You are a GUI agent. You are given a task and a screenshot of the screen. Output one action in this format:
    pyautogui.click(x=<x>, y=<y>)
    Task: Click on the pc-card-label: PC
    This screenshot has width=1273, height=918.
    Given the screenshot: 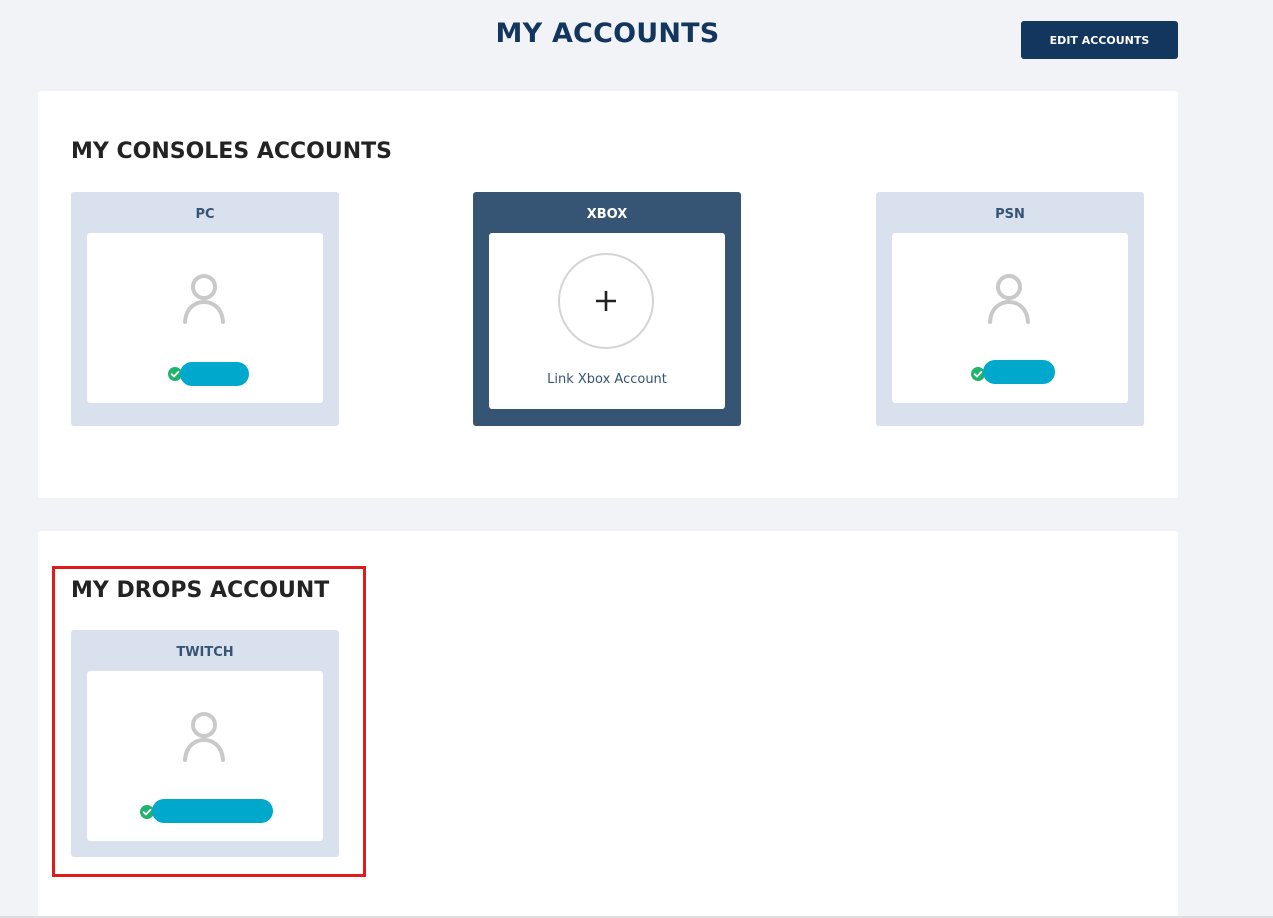 What is the action you would take?
    pyautogui.click(x=205, y=214)
    